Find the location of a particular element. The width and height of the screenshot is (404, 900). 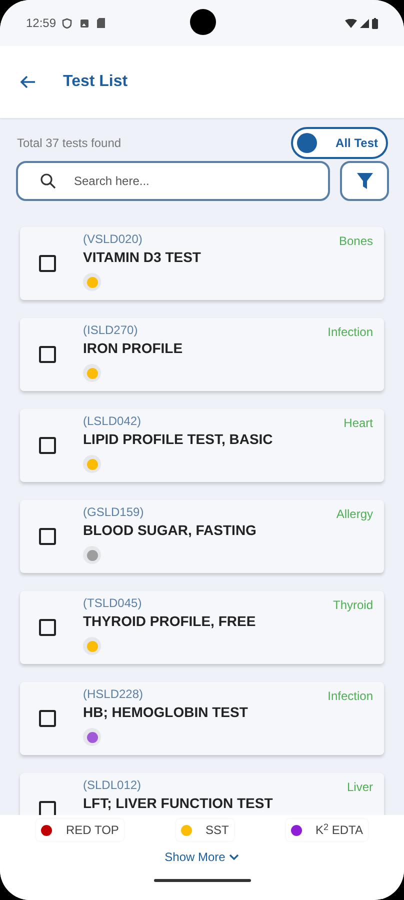

status-time: 12:59 is located at coordinates (41, 23).